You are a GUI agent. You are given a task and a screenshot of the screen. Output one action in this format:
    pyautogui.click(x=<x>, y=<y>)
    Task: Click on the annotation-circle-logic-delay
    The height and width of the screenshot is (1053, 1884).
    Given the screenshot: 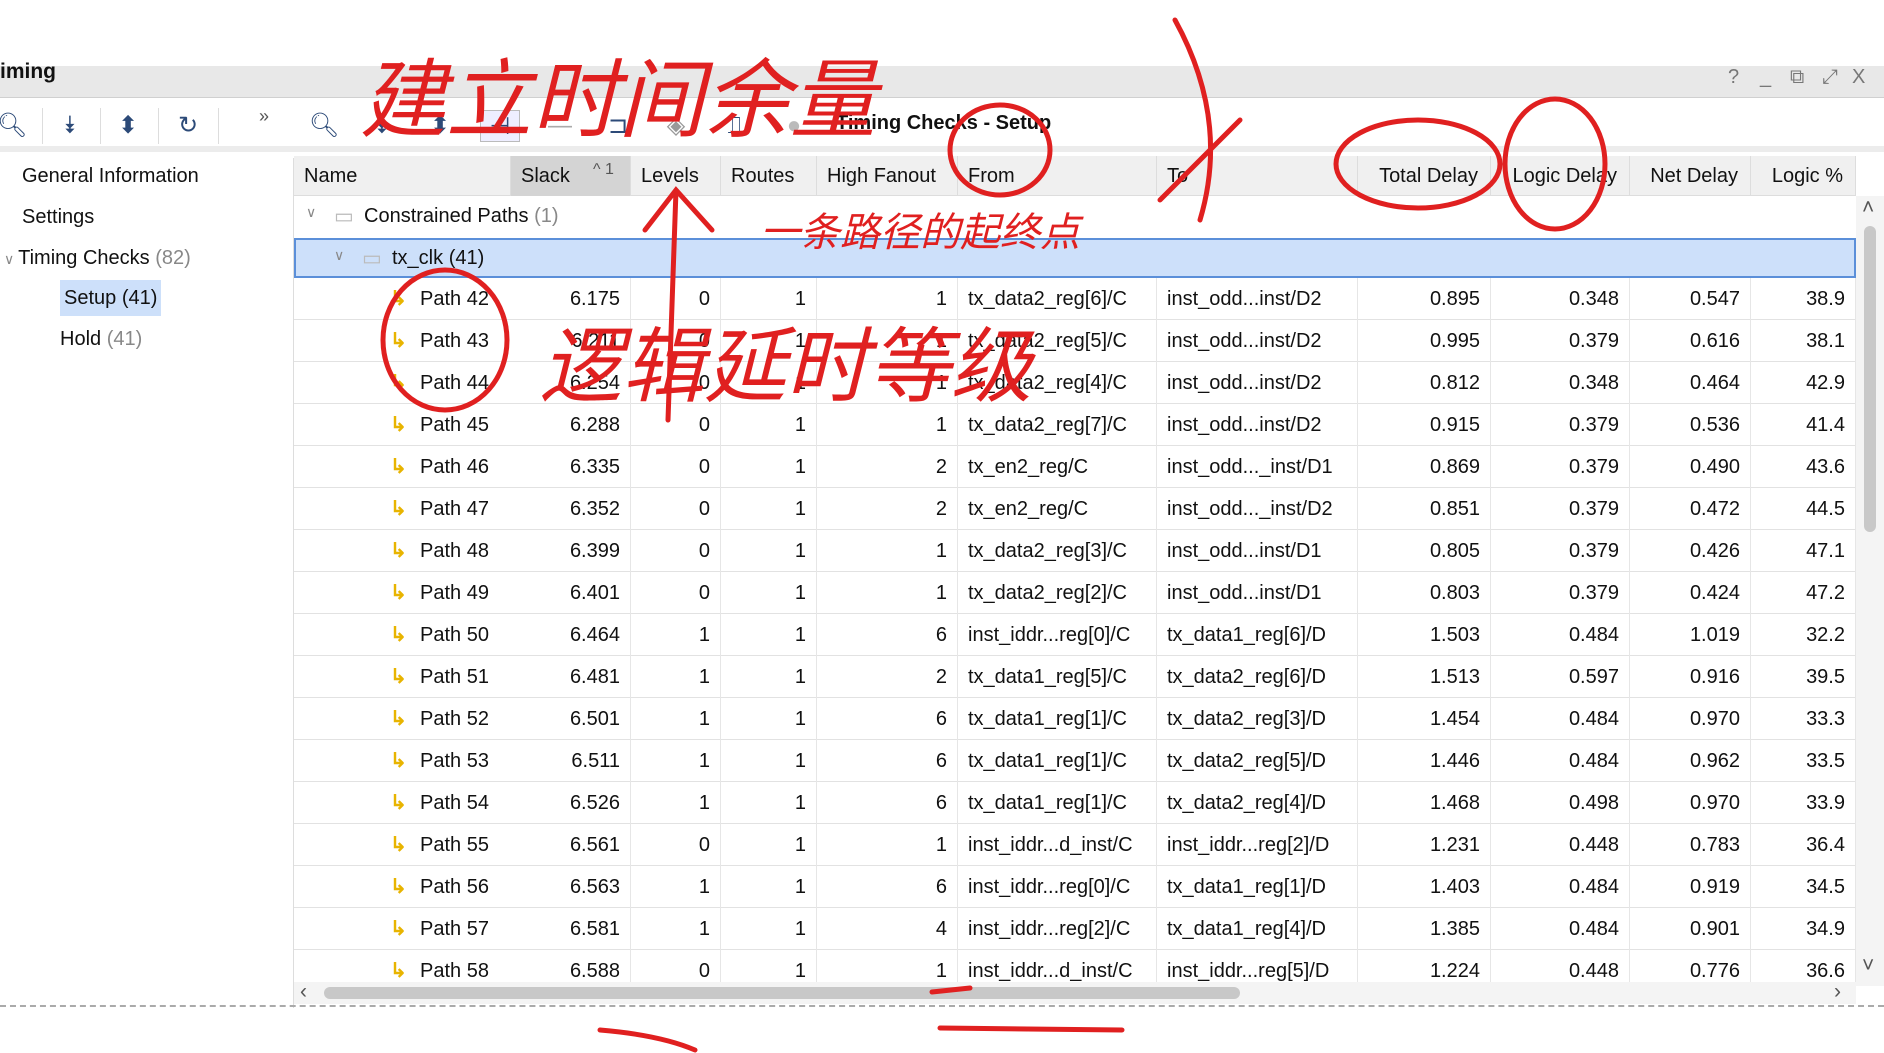 What is the action you would take?
    pyautogui.click(x=1555, y=164)
    